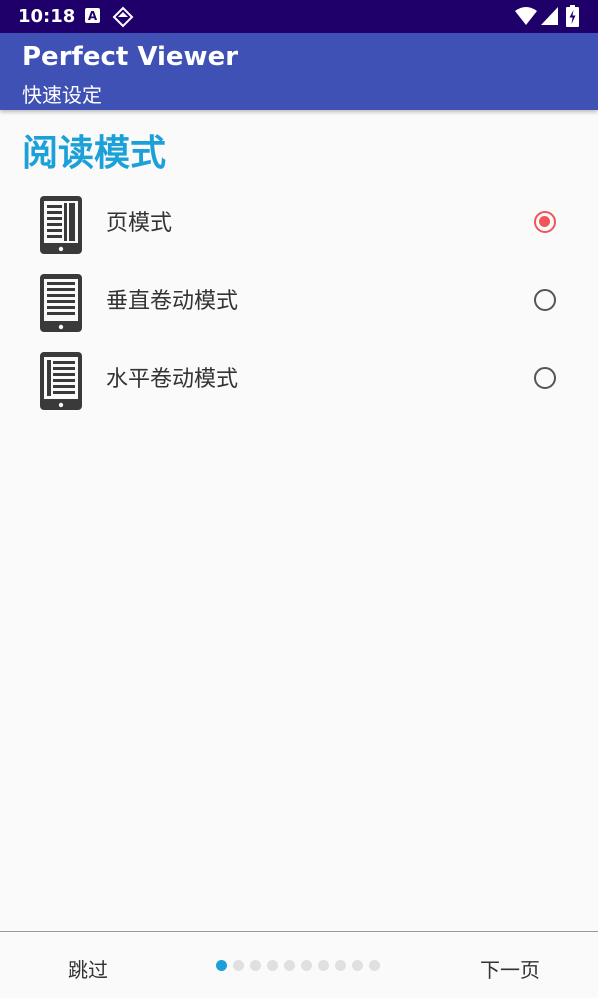 This screenshot has width=598, height=998. What do you see at coordinates (299, 308) in the screenshot?
I see `option-vertical-scroll-mode: 垂直卷动模式` at bounding box center [299, 308].